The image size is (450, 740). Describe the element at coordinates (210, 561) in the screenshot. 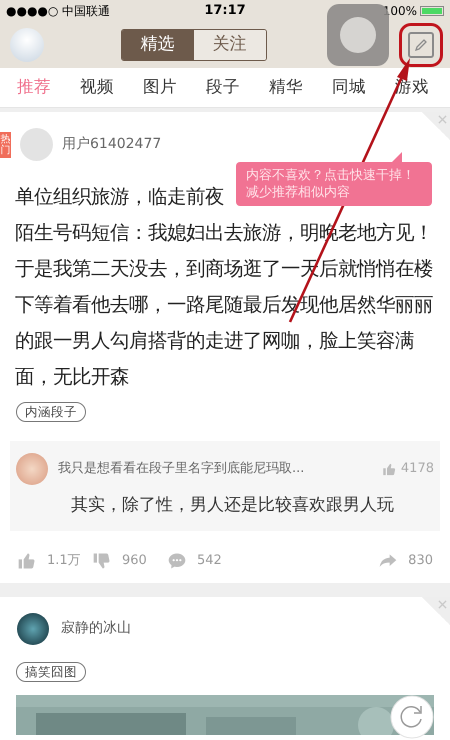

I see `comment-count: 542` at that location.